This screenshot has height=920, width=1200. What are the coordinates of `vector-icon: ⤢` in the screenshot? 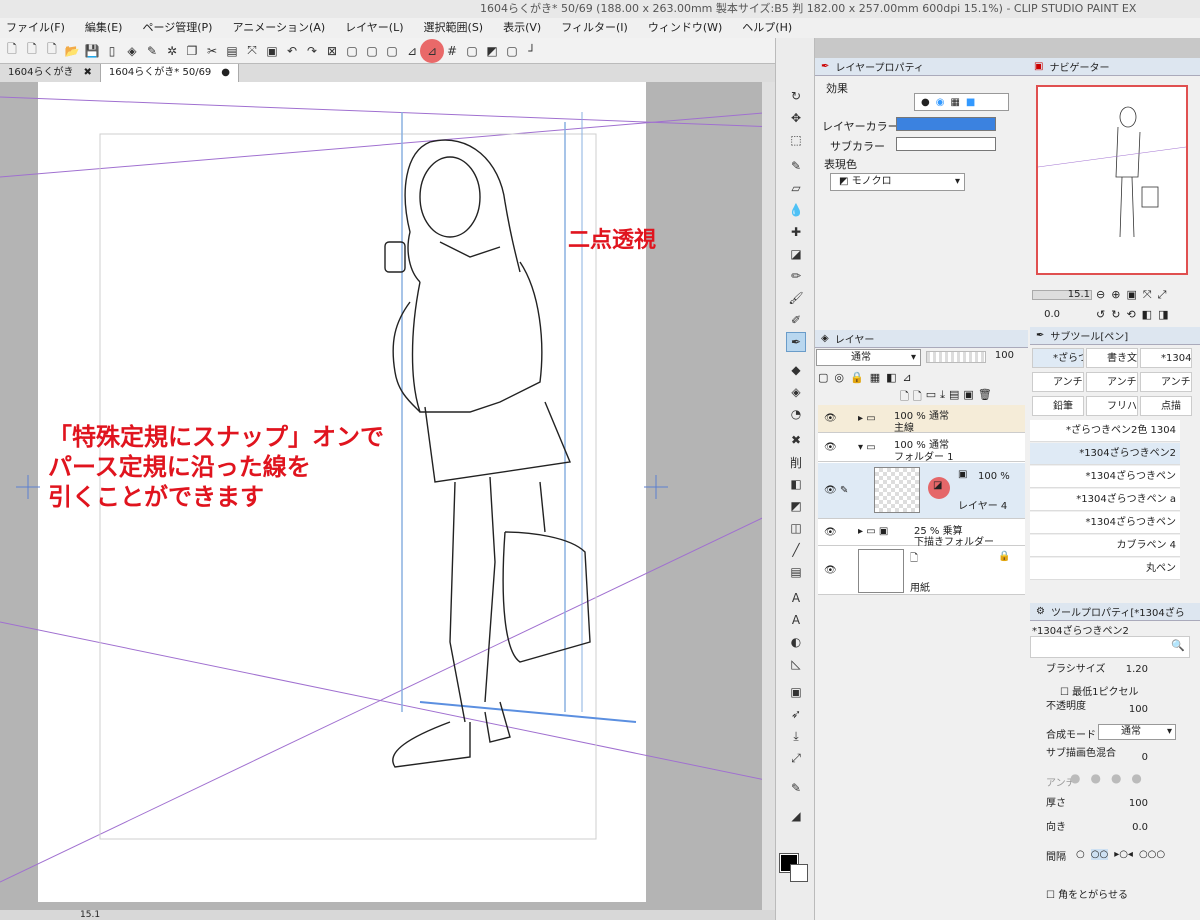 It's located at (796, 758).